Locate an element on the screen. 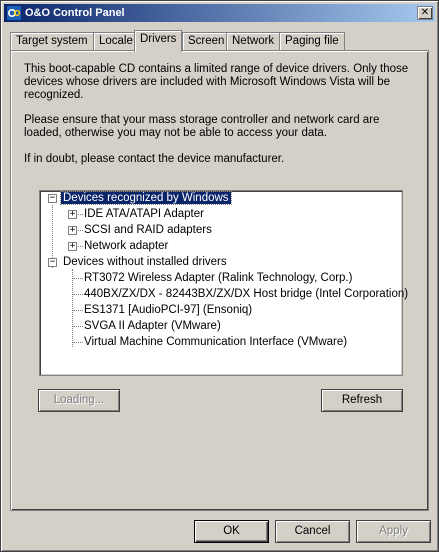 This screenshot has height=552, width=439. tree-node-label: SCSI and RAID adapters is located at coordinates (148, 230).